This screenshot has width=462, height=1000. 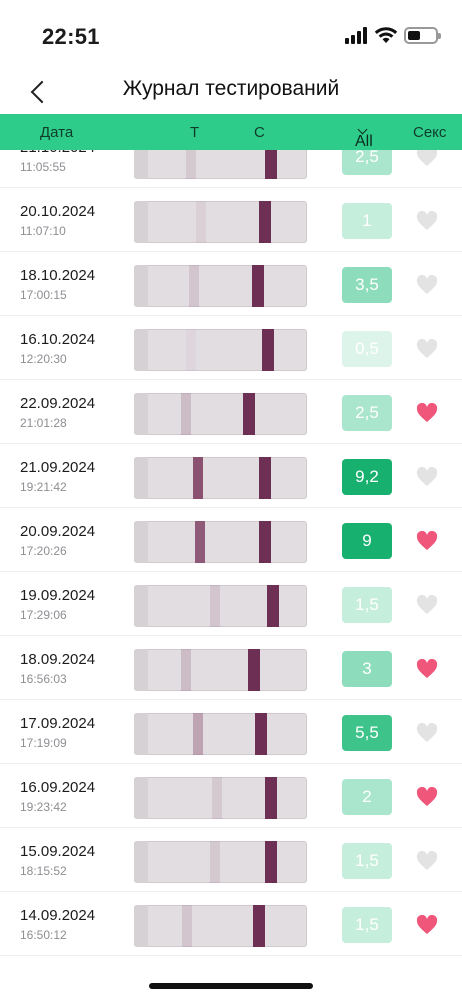 I want to click on list-item: 16.09.2024 19:23:42 2, so click(x=231, y=796).